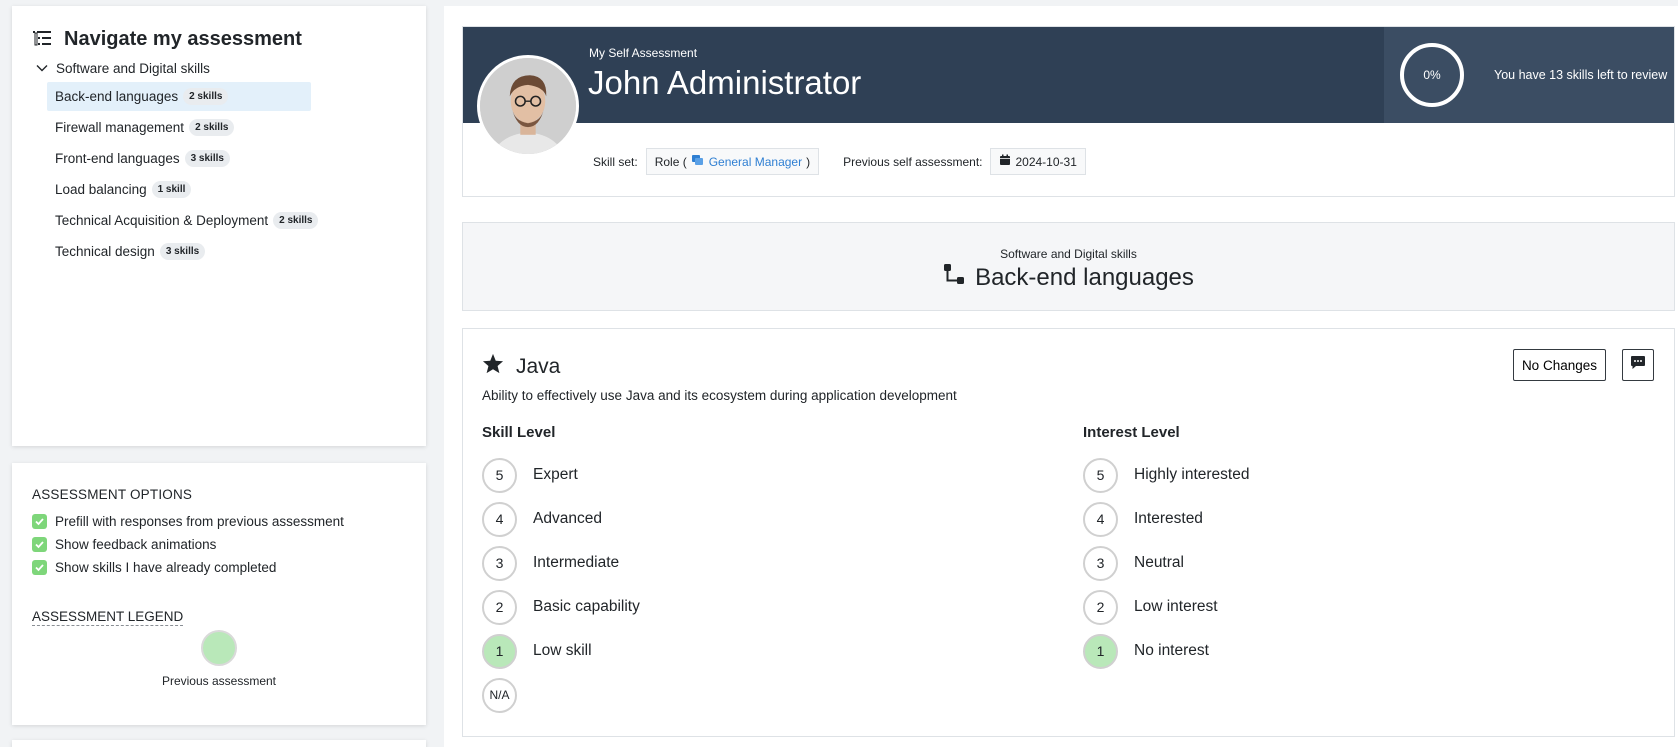 Image resolution: width=1678 pixels, height=747 pixels. I want to click on nav-group-software-digital: Software and Digital skills, so click(221, 68).